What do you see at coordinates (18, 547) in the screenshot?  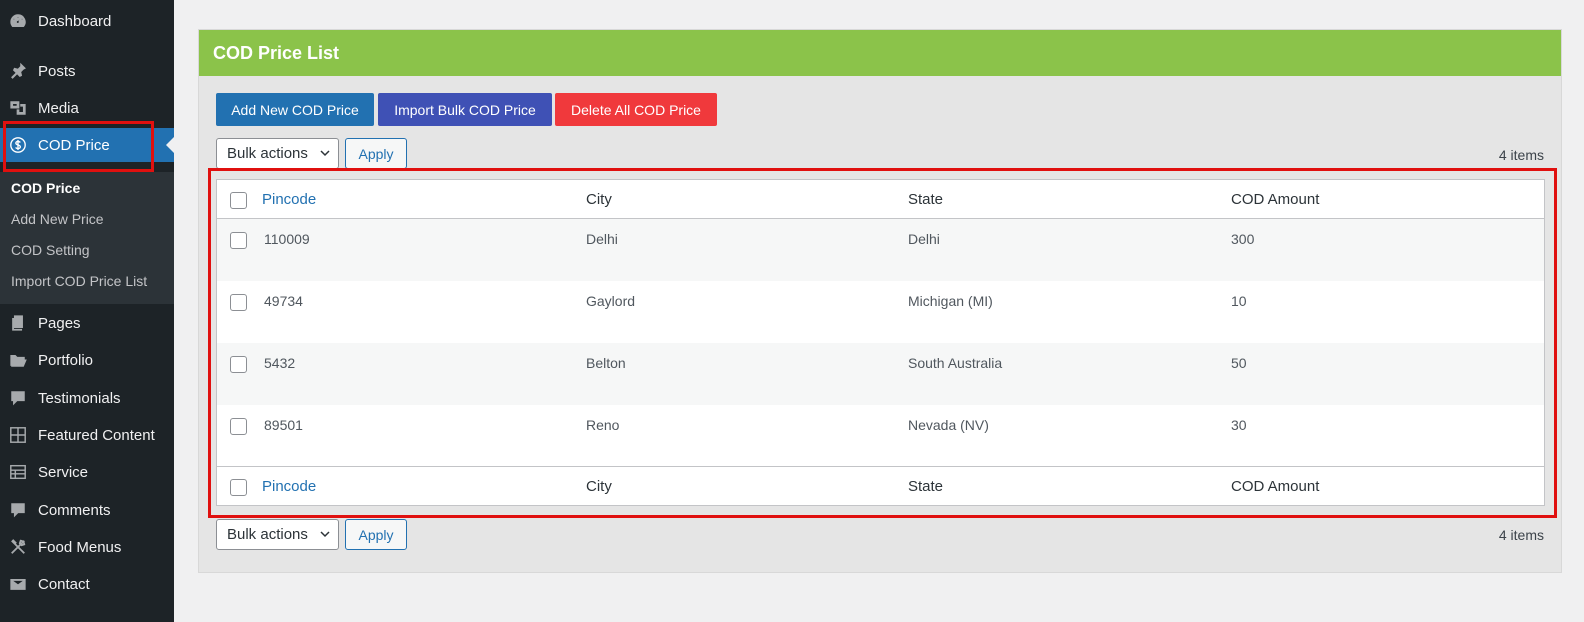 I see `utensils-icon` at bounding box center [18, 547].